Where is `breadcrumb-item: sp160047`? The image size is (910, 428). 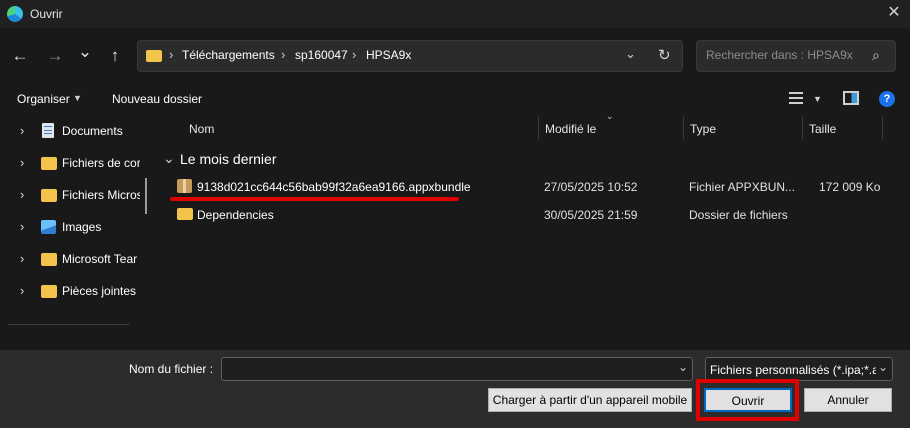 breadcrumb-item: sp160047 is located at coordinates (321, 55).